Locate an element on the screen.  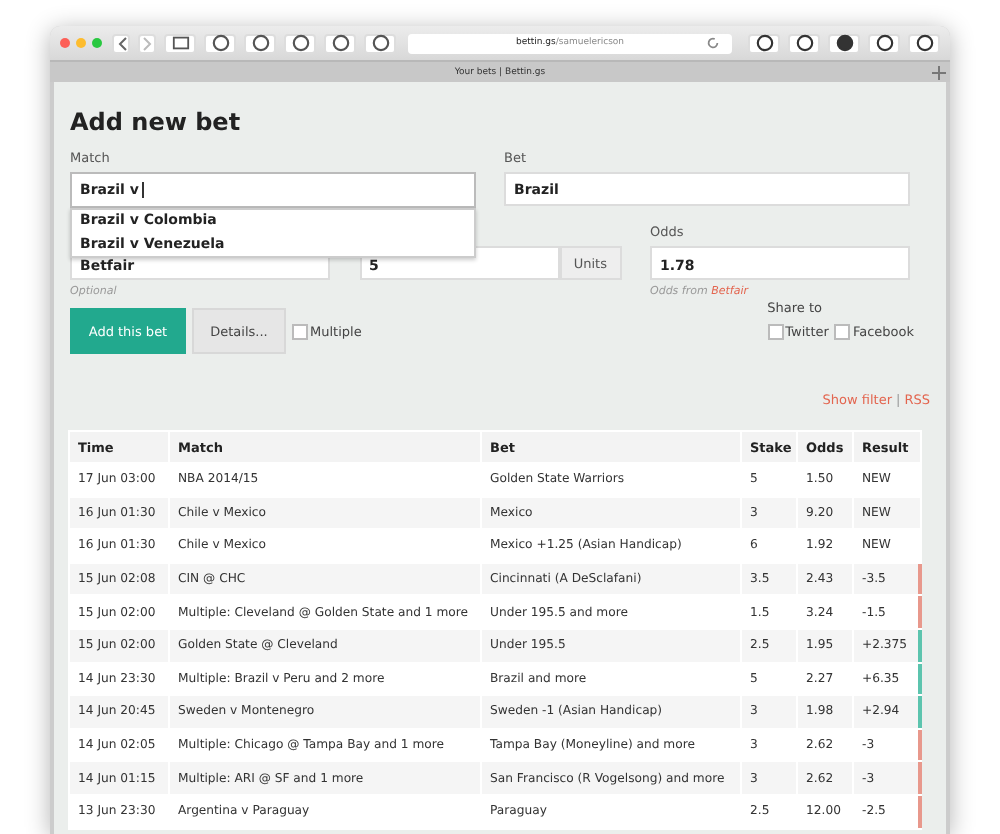
sidebar-icon is located at coordinates (180, 43).